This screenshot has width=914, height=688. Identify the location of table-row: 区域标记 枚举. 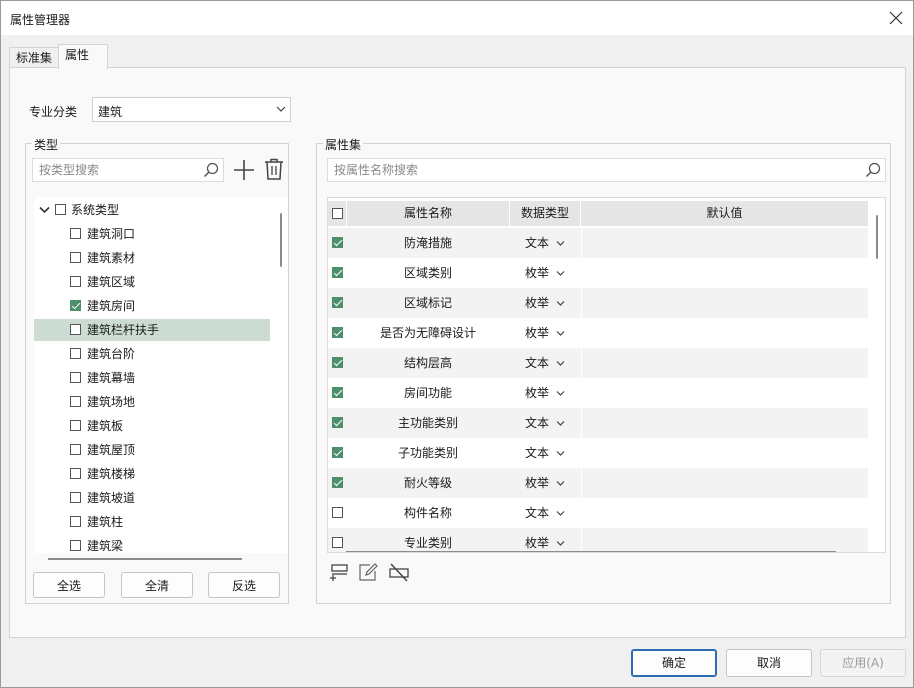
(598, 303).